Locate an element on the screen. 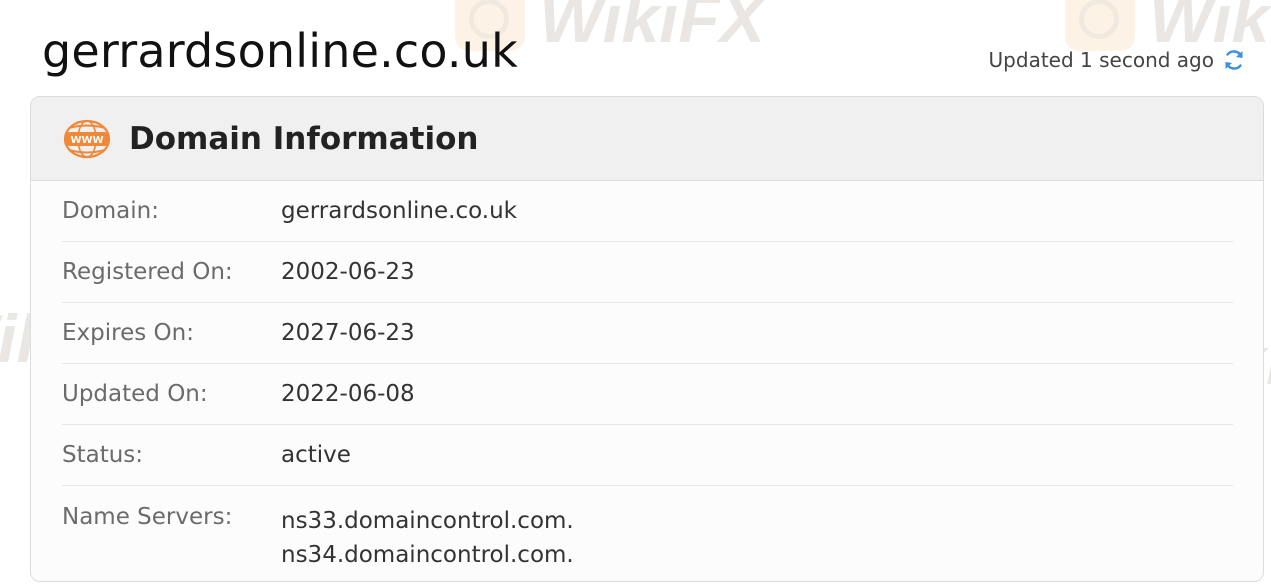  www-globe-icon: WWW is located at coordinates (87, 139).